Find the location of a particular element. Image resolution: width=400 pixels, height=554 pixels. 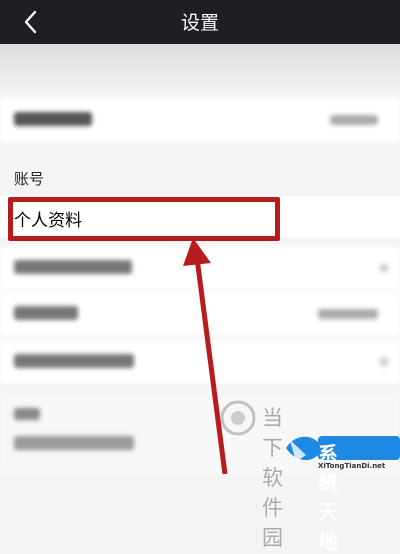

watermark-logo-icon is located at coordinates (310, 431).